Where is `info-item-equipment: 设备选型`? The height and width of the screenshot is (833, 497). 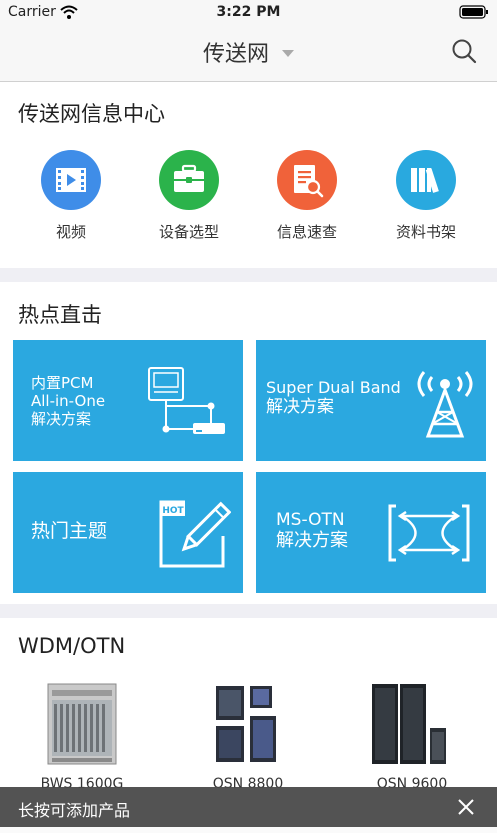
info-item-equipment: 设备选型 is located at coordinates (189, 196).